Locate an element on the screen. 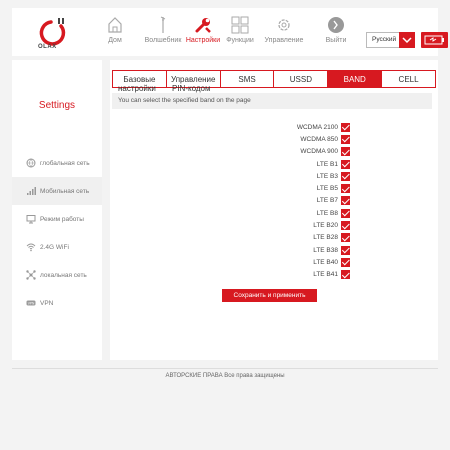  tab-band: BAND is located at coordinates (355, 79).